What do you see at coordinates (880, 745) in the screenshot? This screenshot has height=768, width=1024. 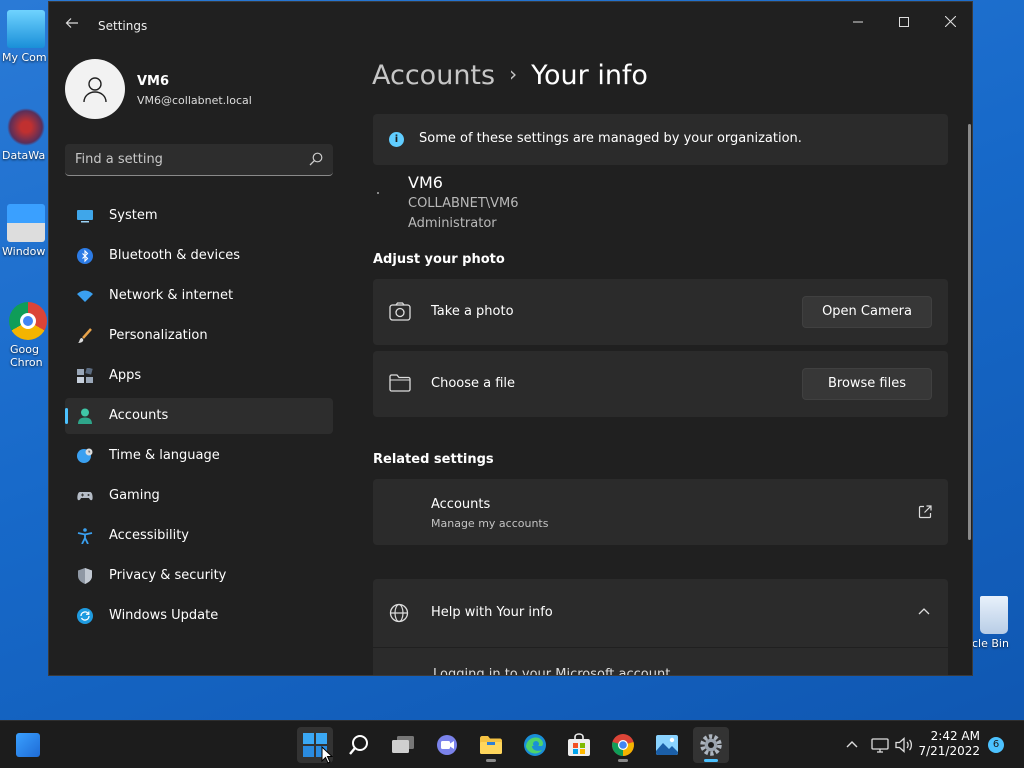 I see `network-icon` at bounding box center [880, 745].